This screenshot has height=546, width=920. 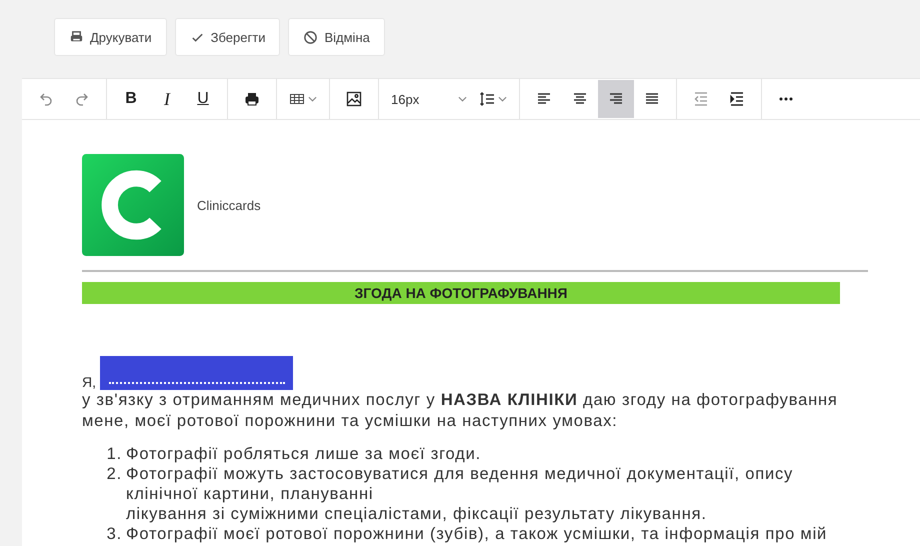 What do you see at coordinates (354, 99) in the screenshot?
I see `image-icon` at bounding box center [354, 99].